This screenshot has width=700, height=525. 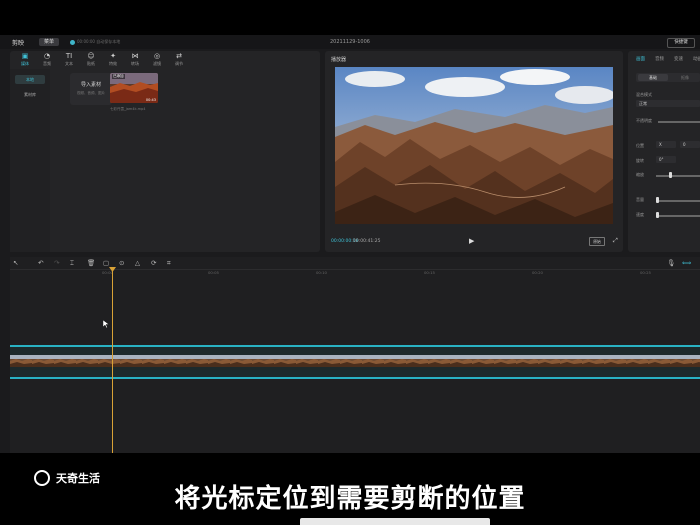 What do you see at coordinates (471, 241) in the screenshot?
I see `play-icon: ▶` at bounding box center [471, 241].